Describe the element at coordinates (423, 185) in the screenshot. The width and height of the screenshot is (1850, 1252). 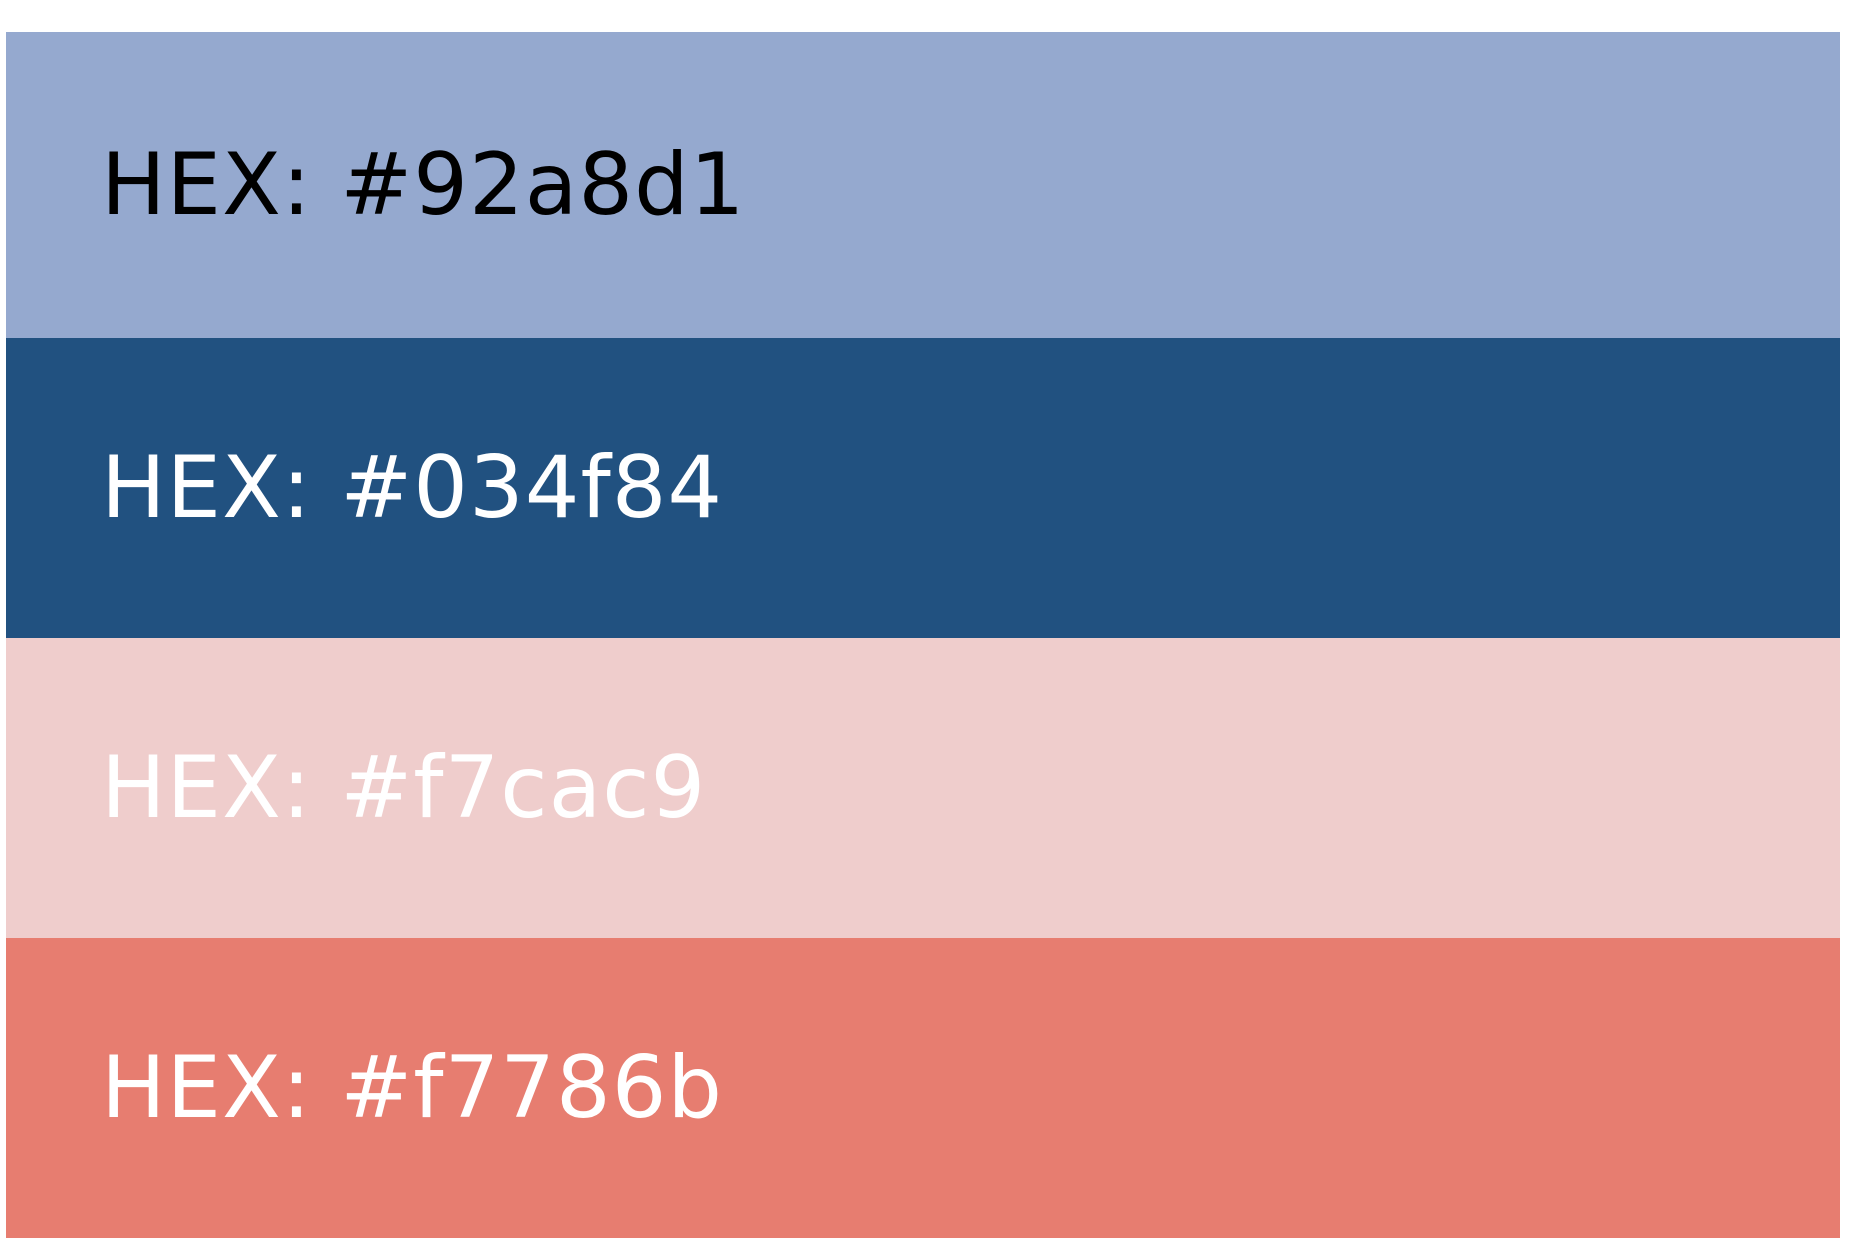
I see `swatch-hex-label: HEX: #92a8d1` at that location.